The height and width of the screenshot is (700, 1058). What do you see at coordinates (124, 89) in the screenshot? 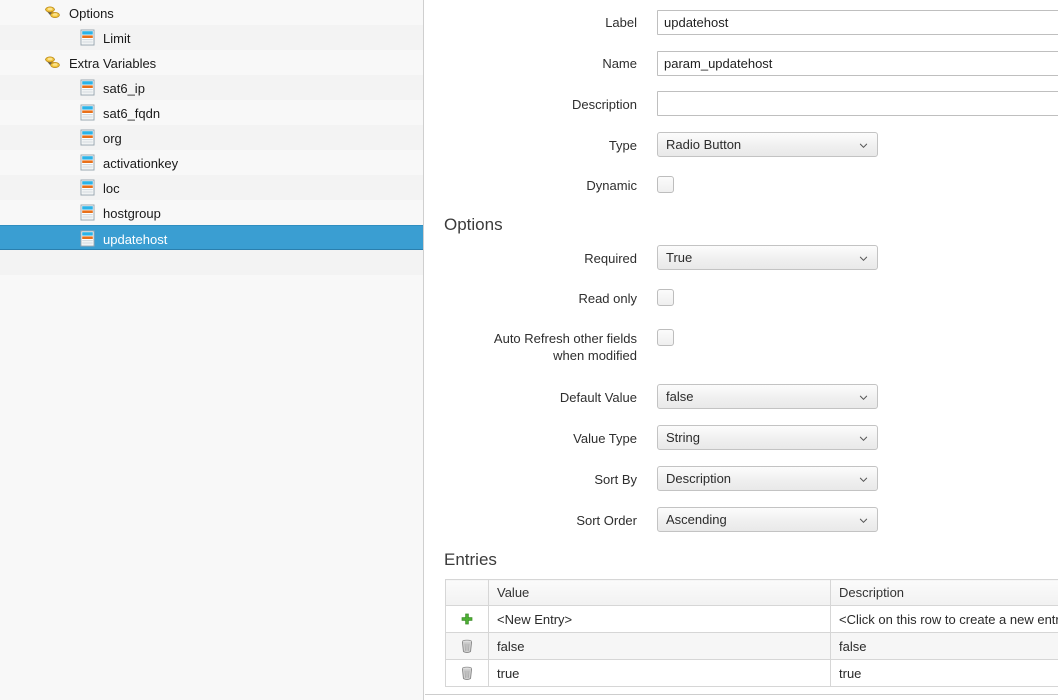
I see `tree-item-label: sat6_ip` at bounding box center [124, 89].